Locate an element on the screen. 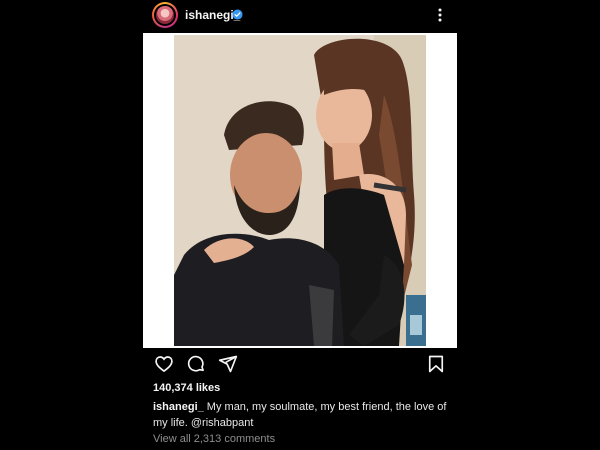 This screenshot has height=450, width=600. heart-icon is located at coordinates (164, 364).